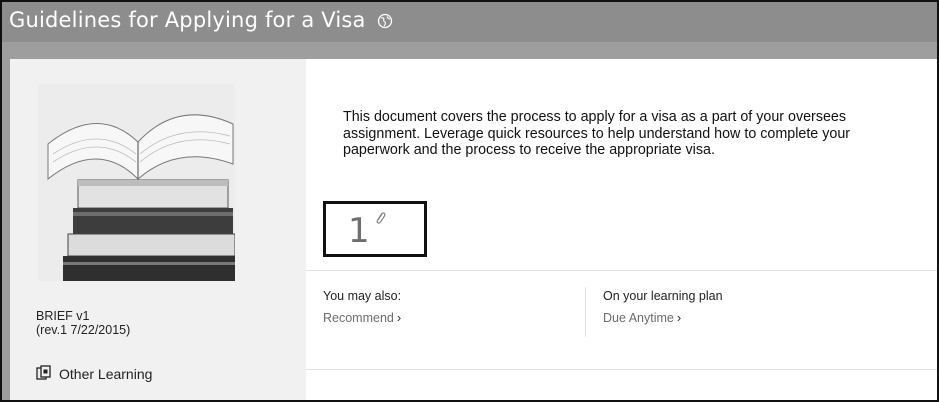  What do you see at coordinates (136, 182) in the screenshot?
I see `books-image` at bounding box center [136, 182].